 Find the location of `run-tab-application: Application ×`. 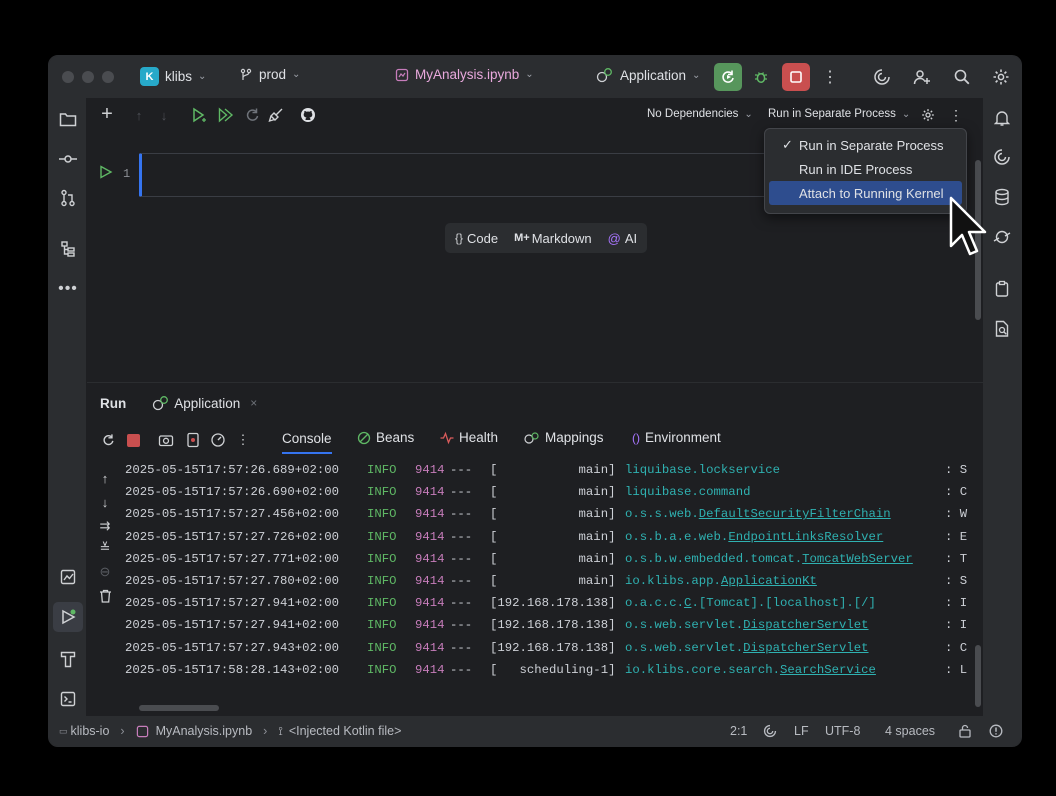

run-tab-application: Application × is located at coordinates (204, 403).